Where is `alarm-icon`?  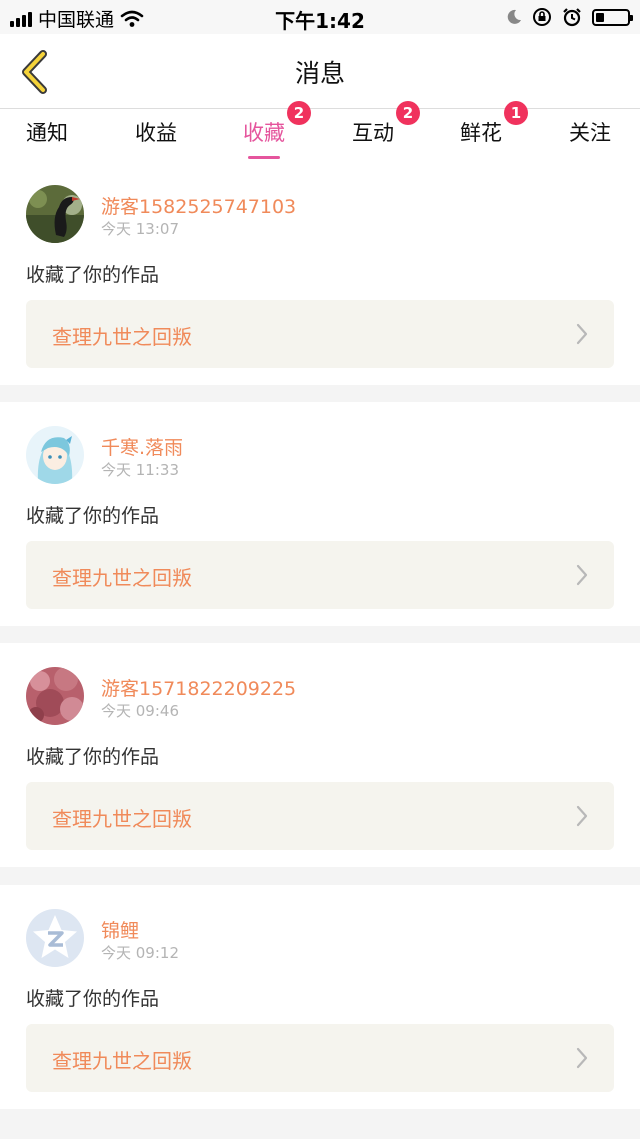
alarm-icon is located at coordinates (572, 17).